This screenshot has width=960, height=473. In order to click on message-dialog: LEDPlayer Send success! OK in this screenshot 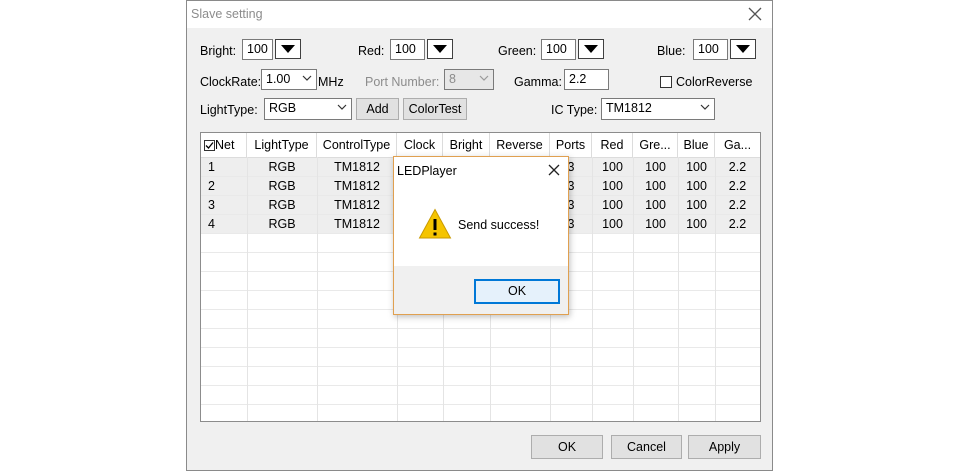, I will do `click(481, 235)`.